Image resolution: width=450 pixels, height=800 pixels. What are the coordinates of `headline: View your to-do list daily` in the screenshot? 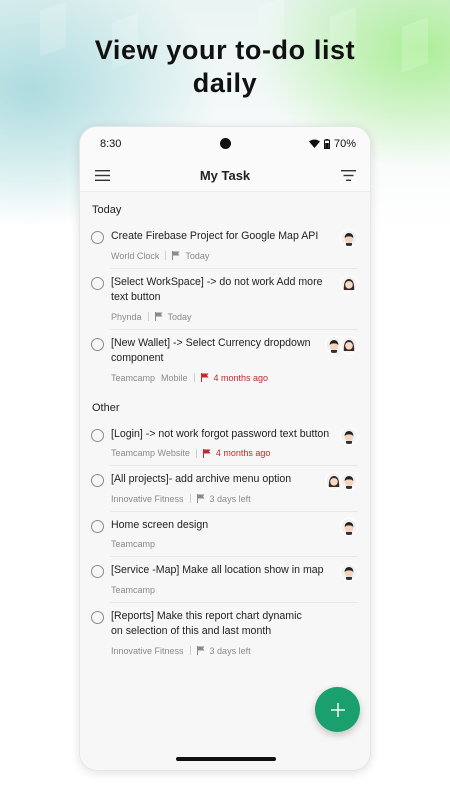 It's located at (225, 67).